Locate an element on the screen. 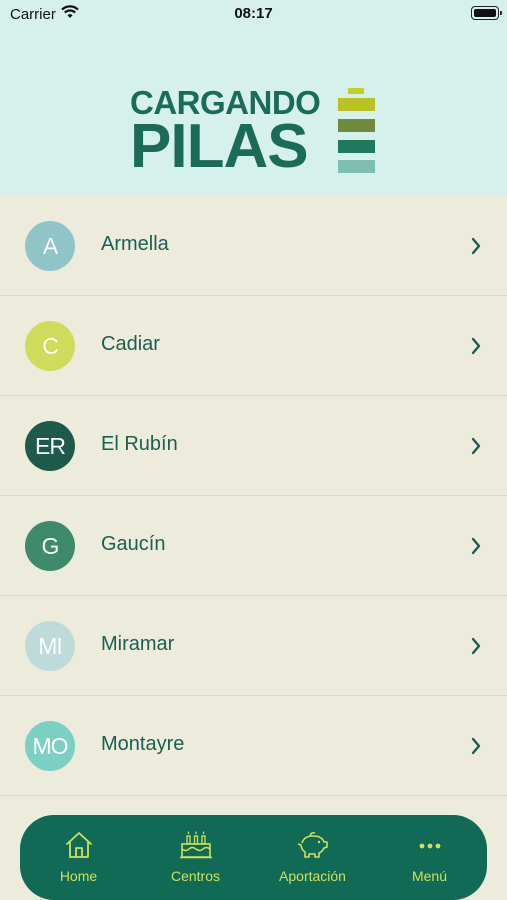  status-bar: Carrier 08:17 is located at coordinates (253, 14).